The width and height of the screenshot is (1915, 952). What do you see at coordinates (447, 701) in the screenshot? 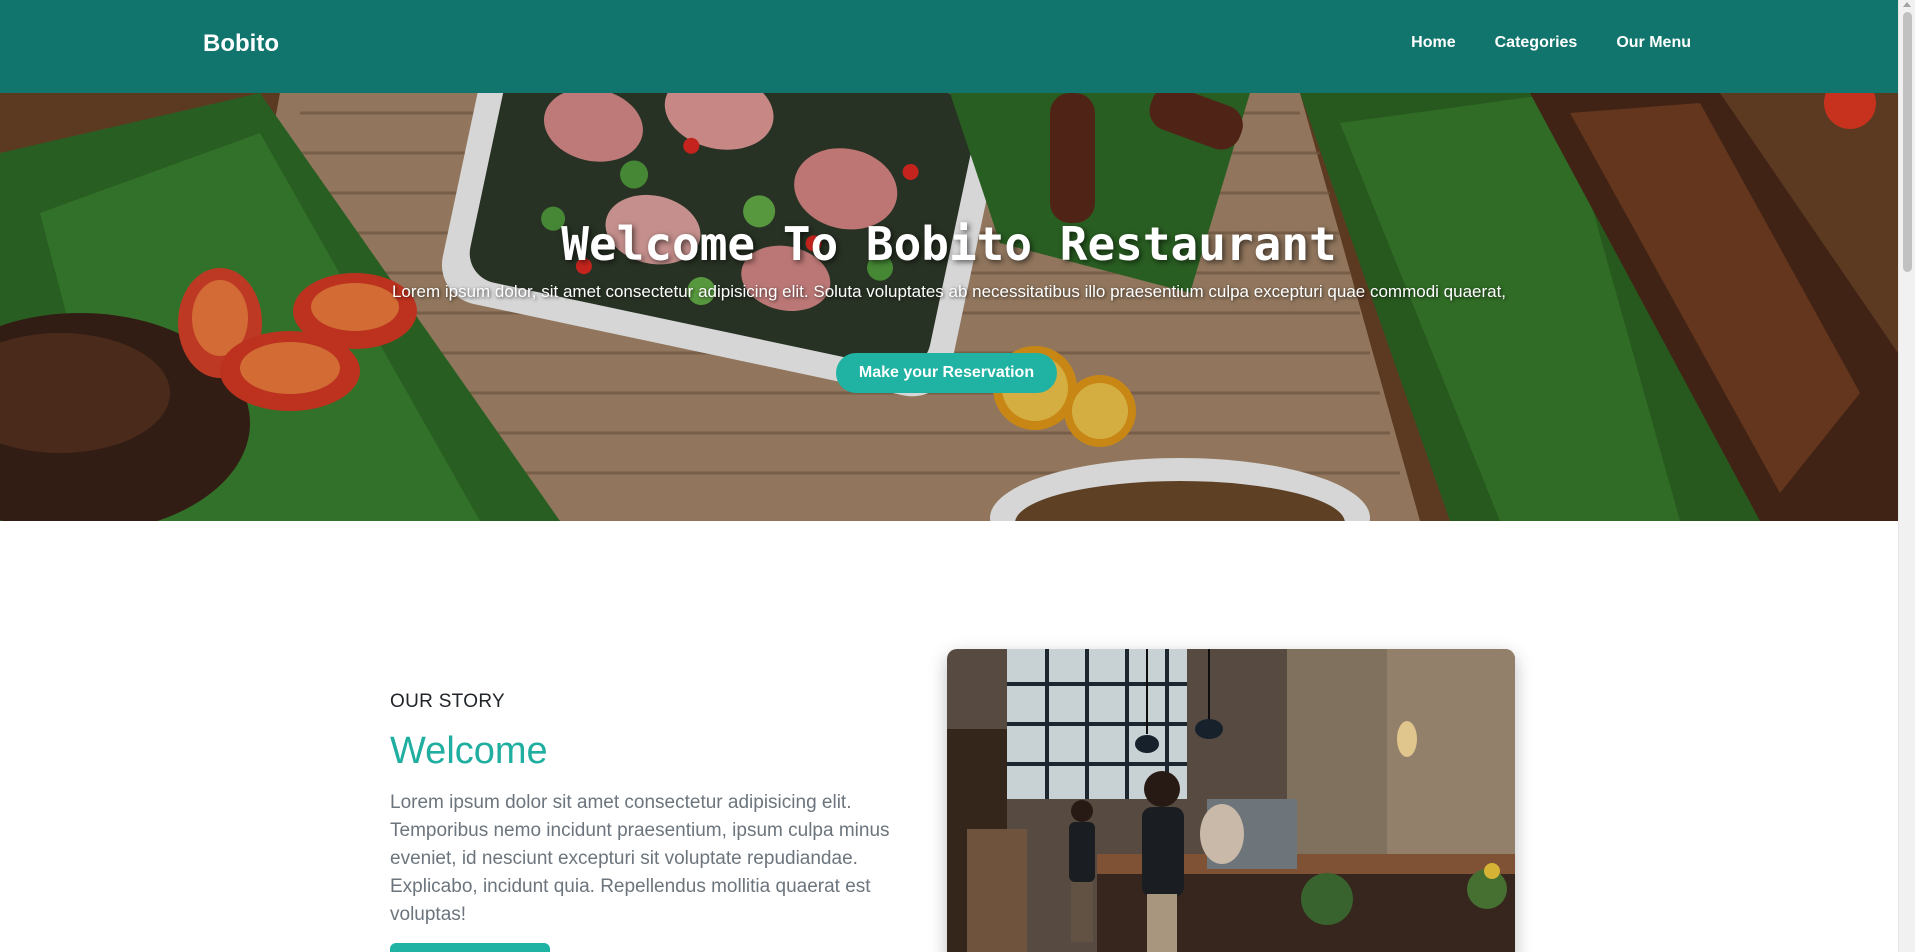
I see `story-kicker: OUR STORY` at bounding box center [447, 701].